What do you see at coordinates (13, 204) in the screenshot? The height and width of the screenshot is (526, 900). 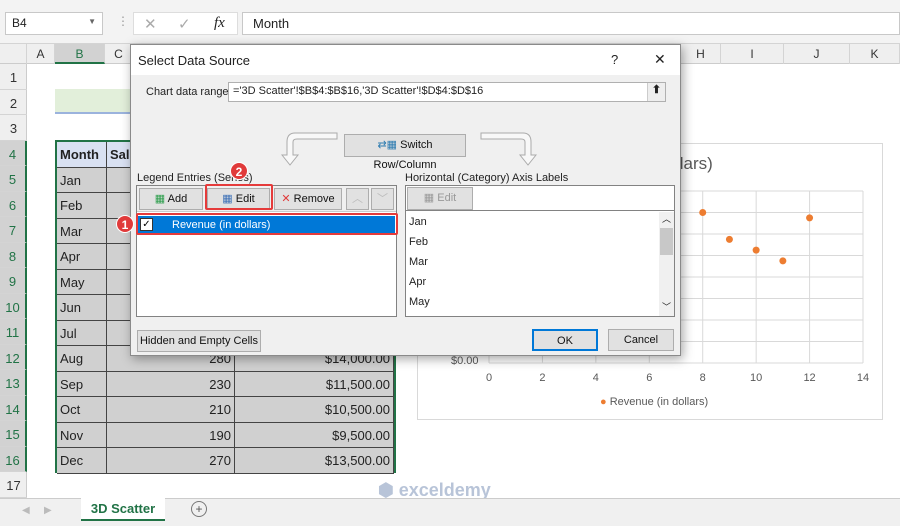 I see `row-header: 6` at bounding box center [13, 204].